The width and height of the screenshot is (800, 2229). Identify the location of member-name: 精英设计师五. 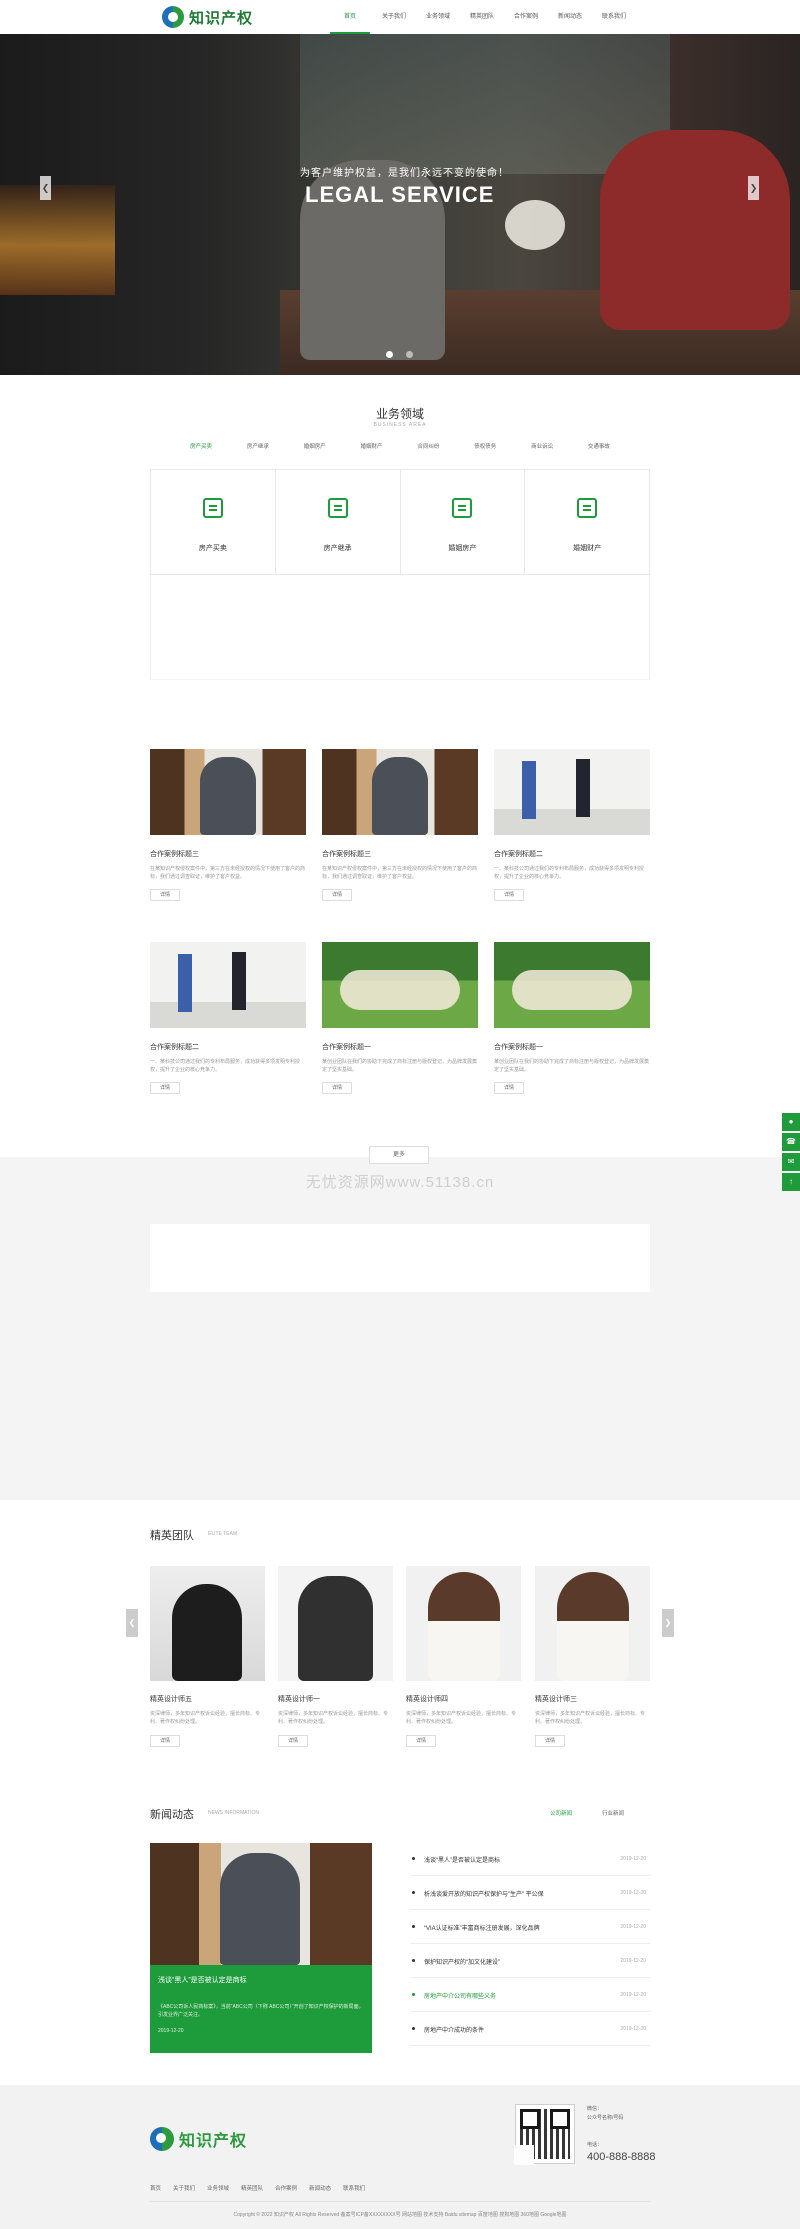
(207, 1699).